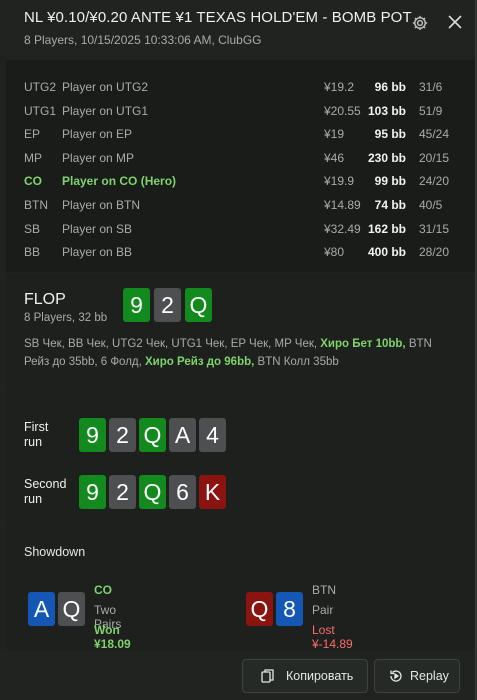 The height and width of the screenshot is (700, 477). I want to click on run-label: First run, so click(36, 435).